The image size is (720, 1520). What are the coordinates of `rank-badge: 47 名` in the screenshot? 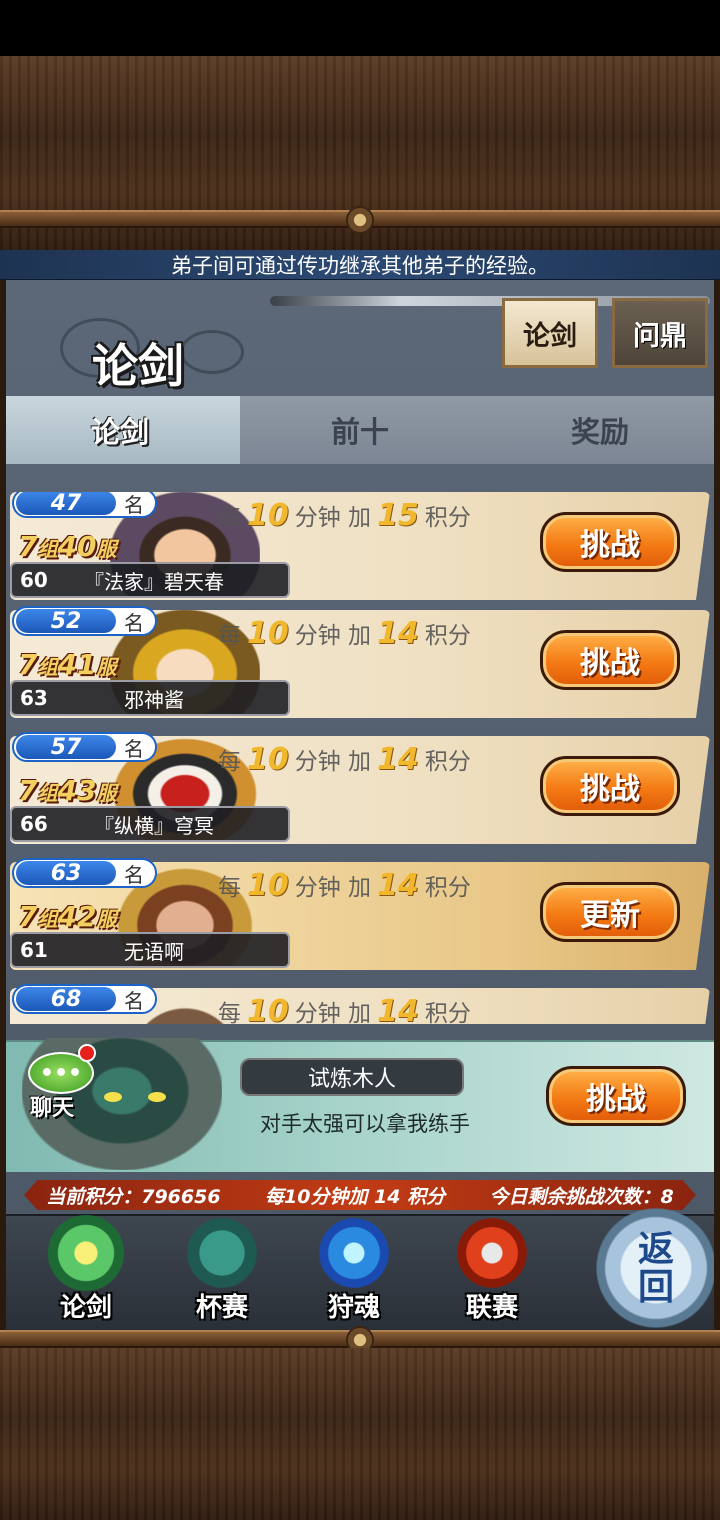 It's located at (84, 505).